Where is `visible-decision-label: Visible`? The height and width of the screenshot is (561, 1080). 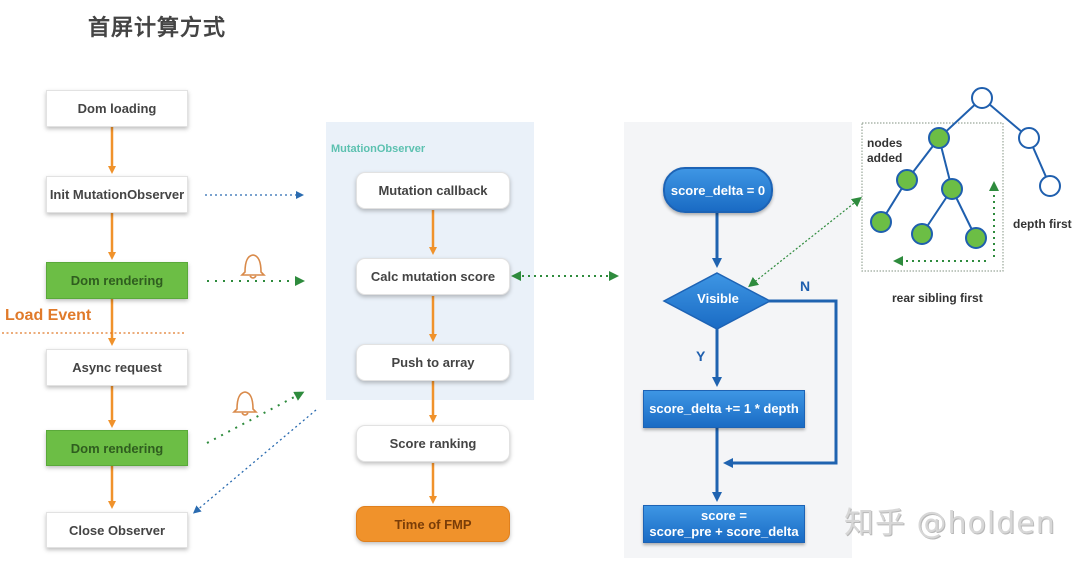
visible-decision-label: Visible is located at coordinates (718, 298).